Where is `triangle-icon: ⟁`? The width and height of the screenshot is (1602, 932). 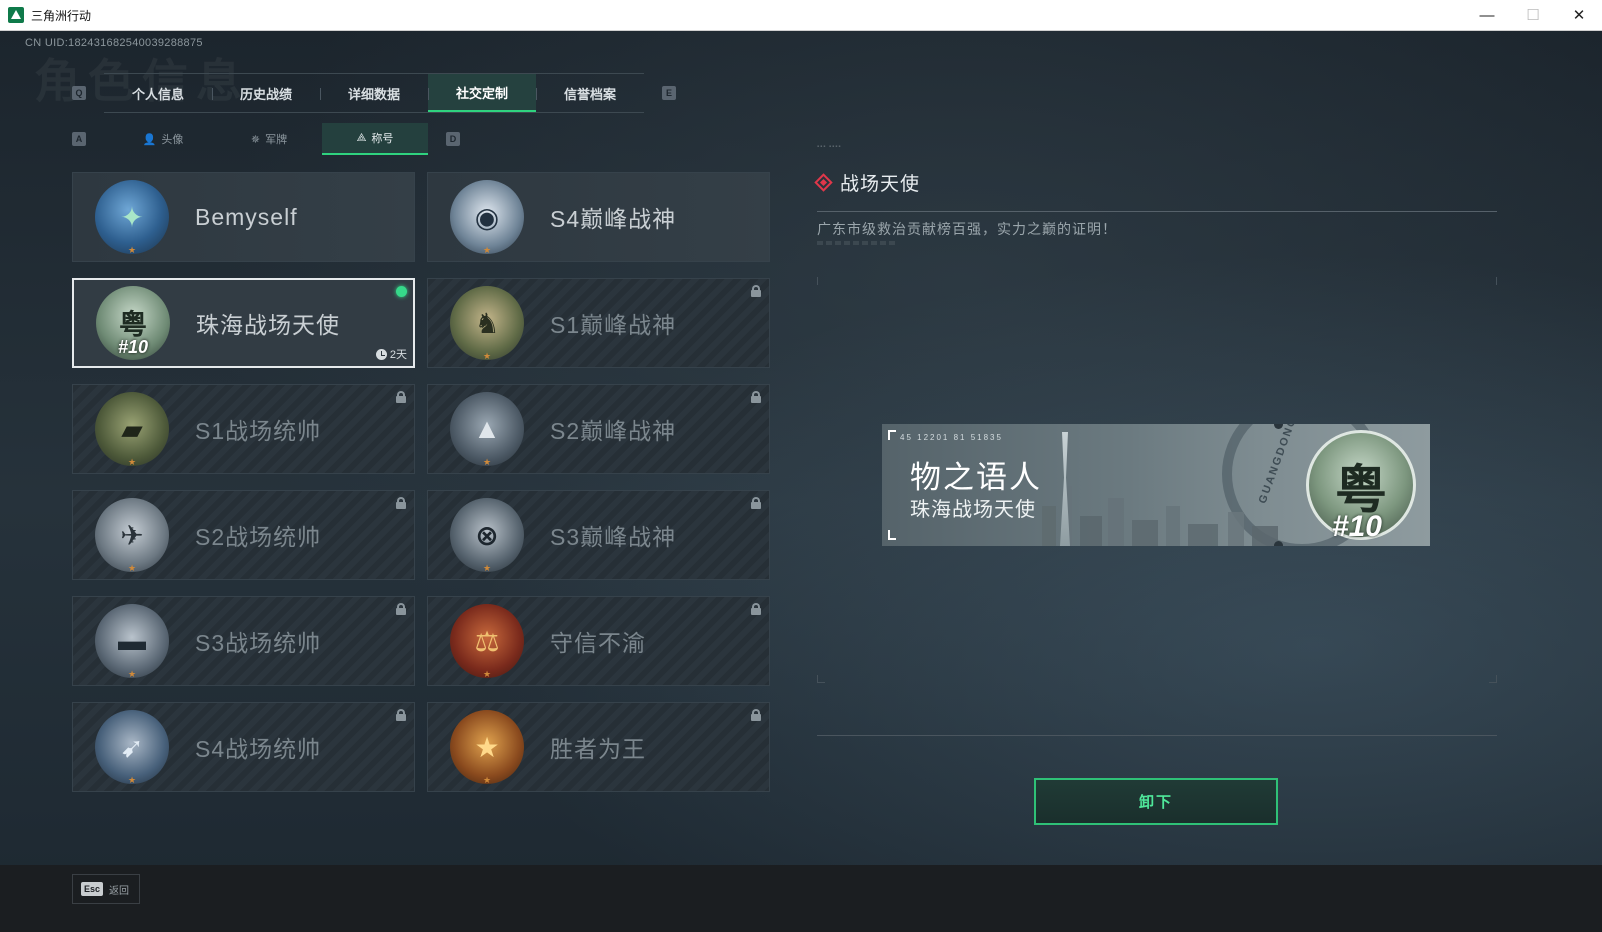 triangle-icon: ⟁ is located at coordinates (361, 137).